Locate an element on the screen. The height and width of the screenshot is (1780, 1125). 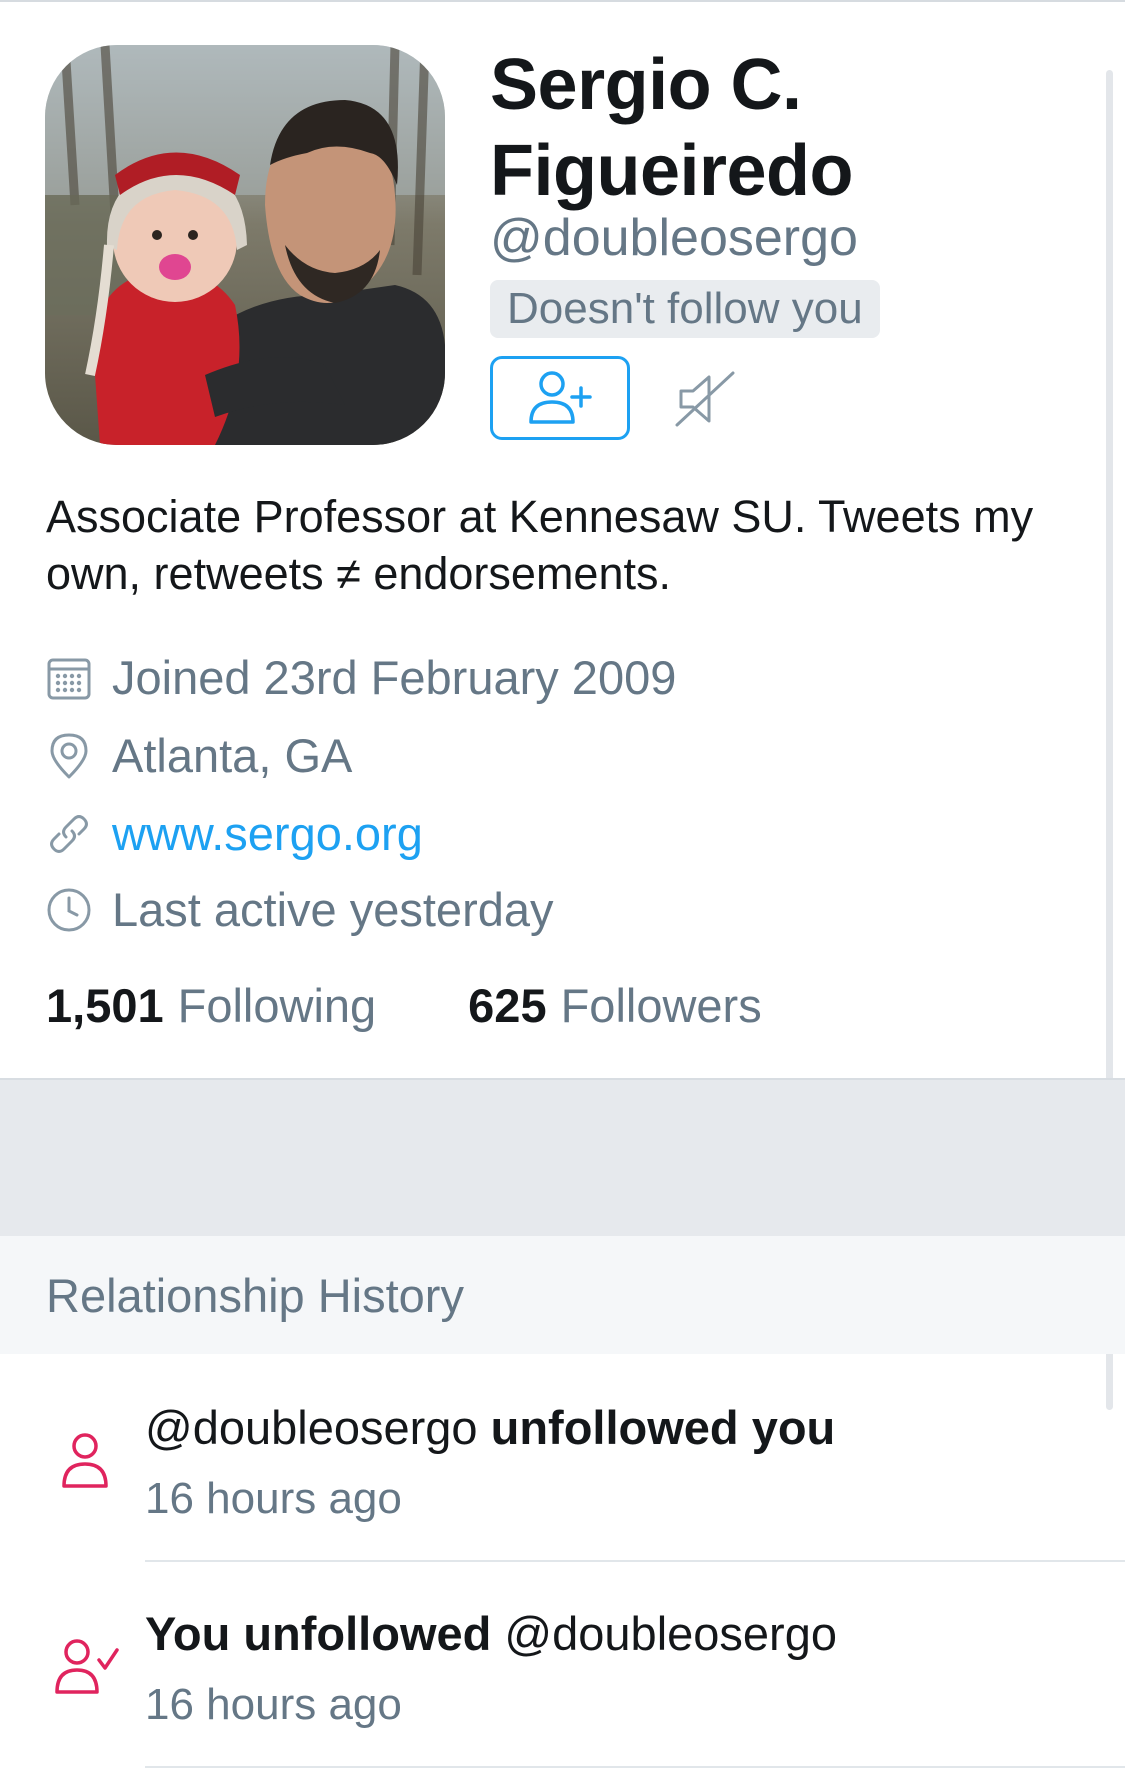
history-action: You unfollowed is located at coordinates (318, 1633).